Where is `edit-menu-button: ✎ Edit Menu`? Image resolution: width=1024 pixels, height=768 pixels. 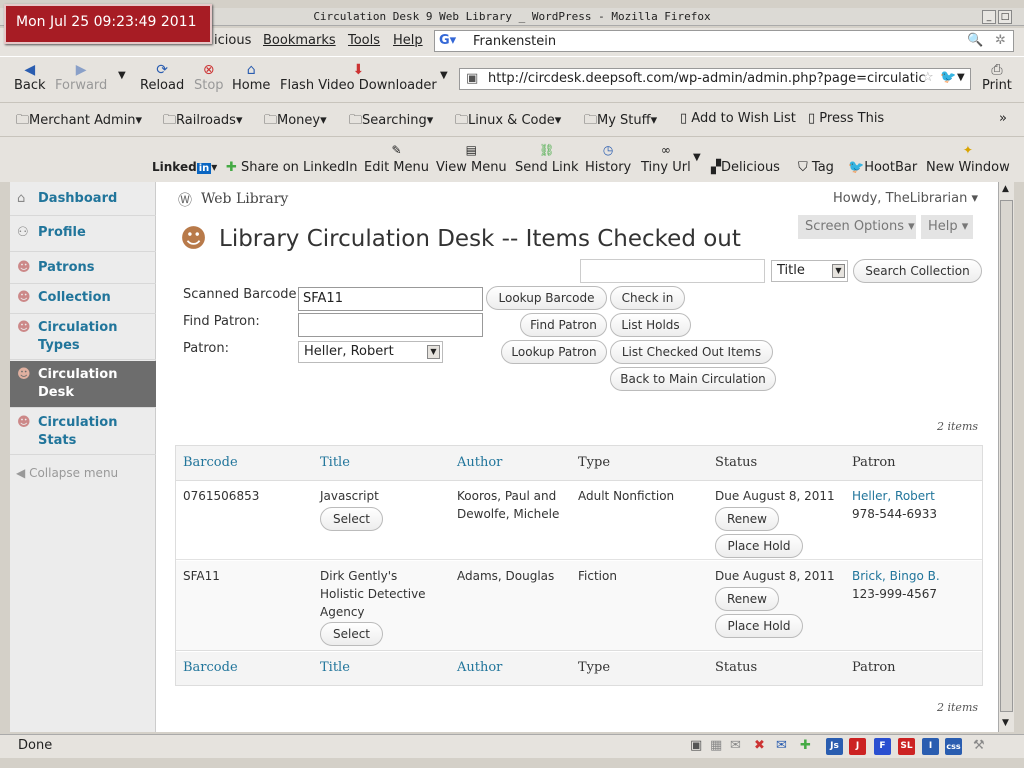
edit-menu-button: ✎ Edit Menu is located at coordinates (396, 159).